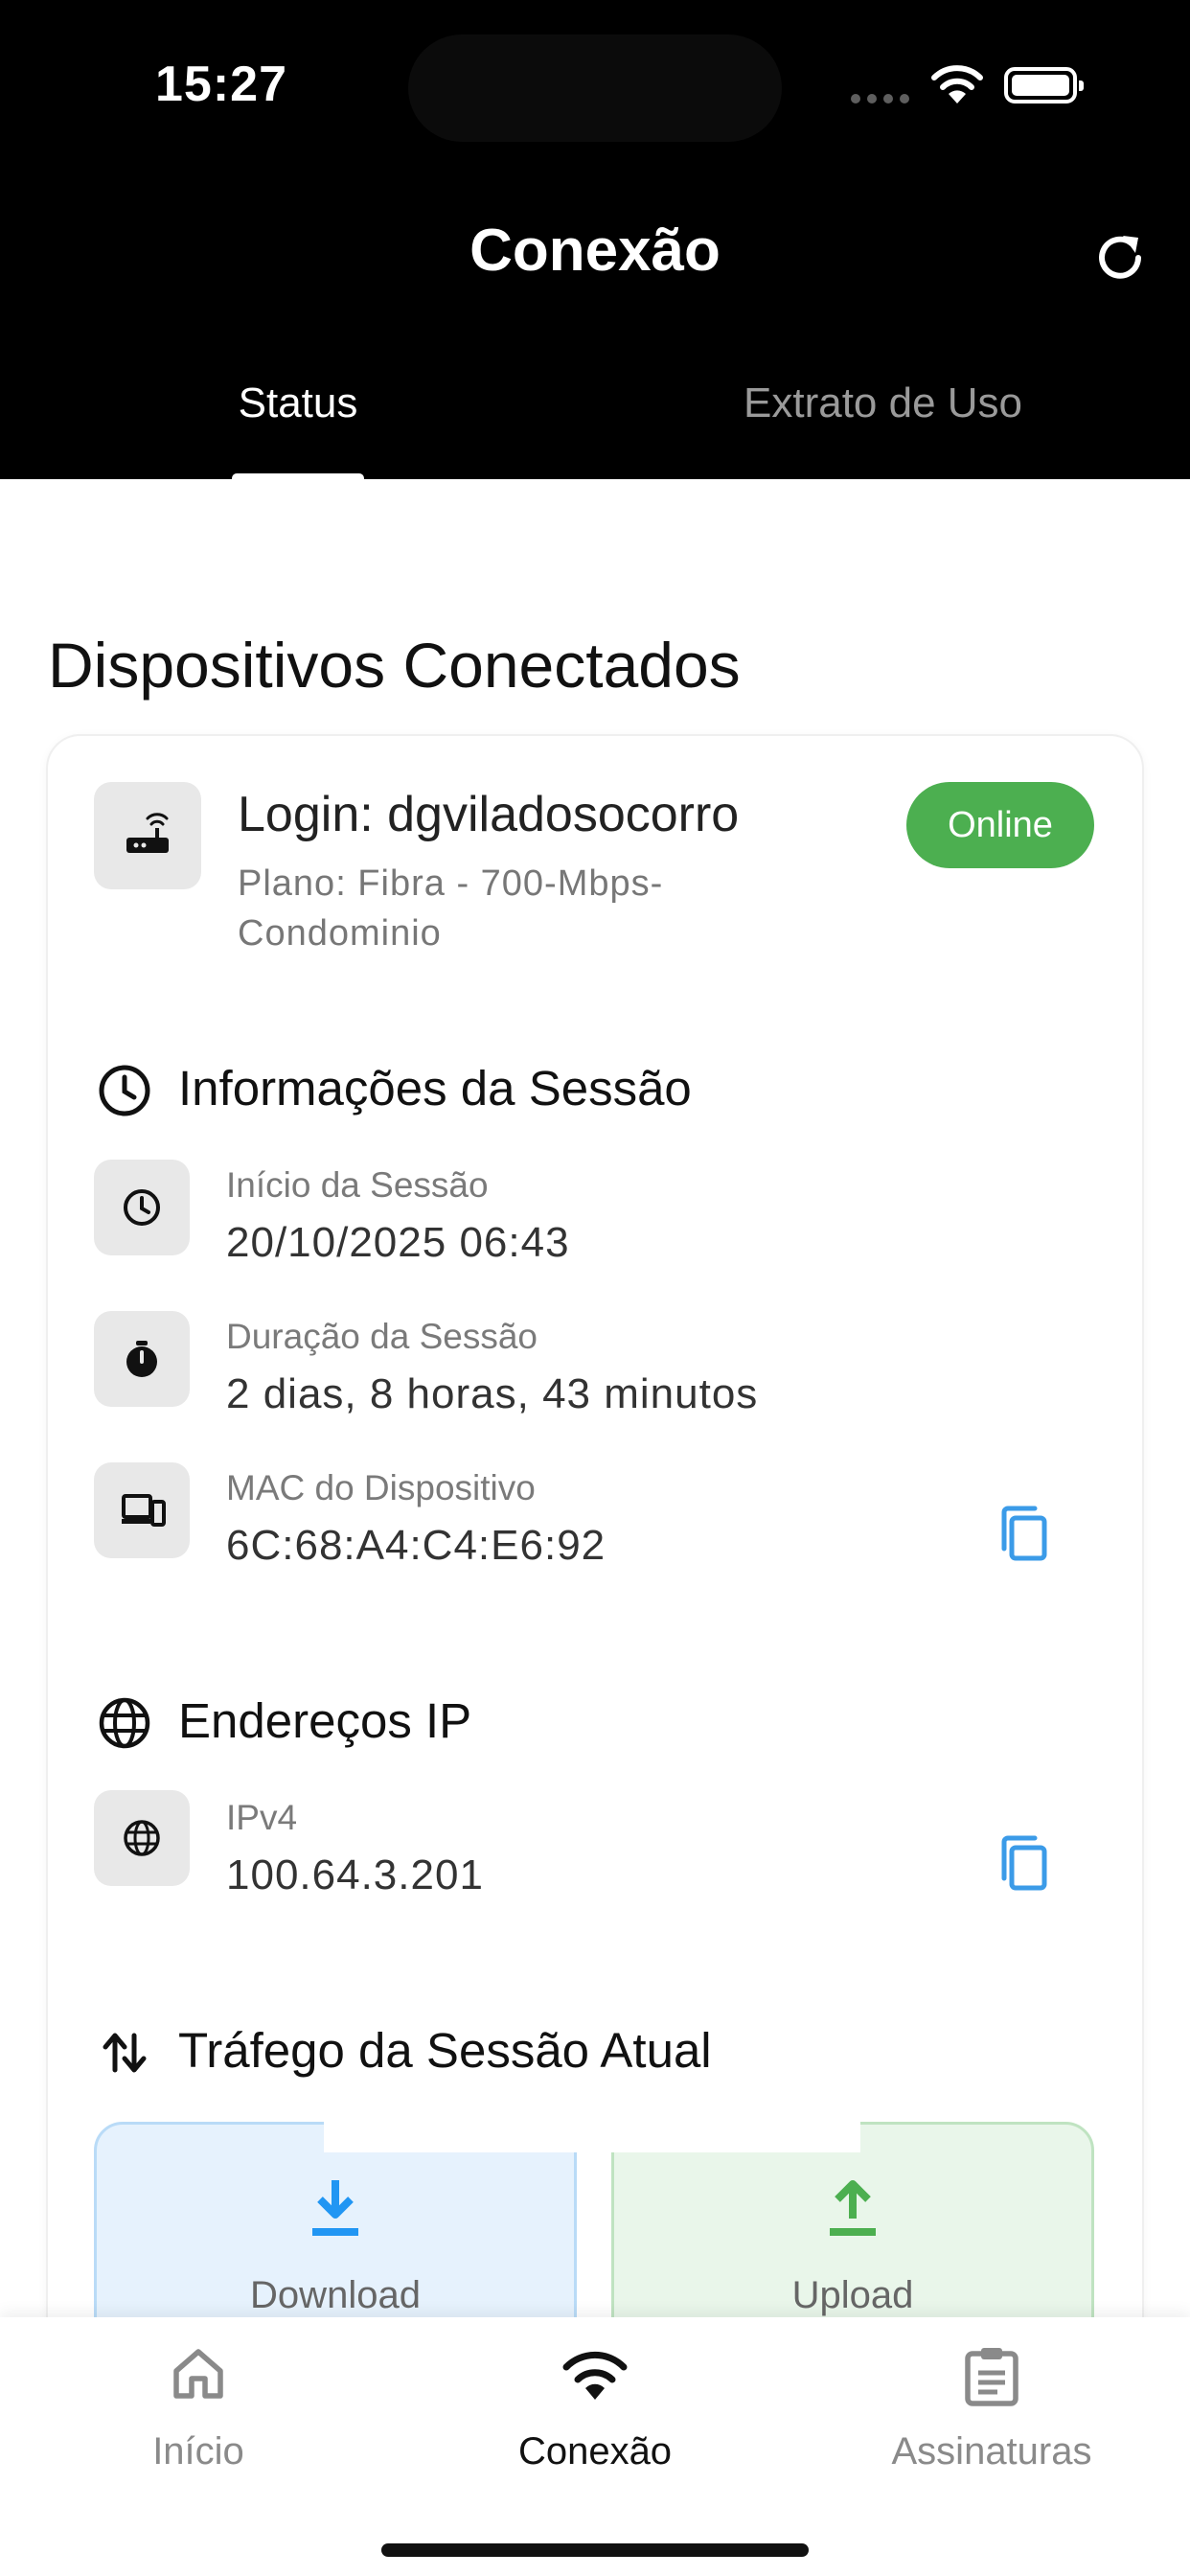  Describe the element at coordinates (853, 2208) in the screenshot. I see `upload-icon` at that location.